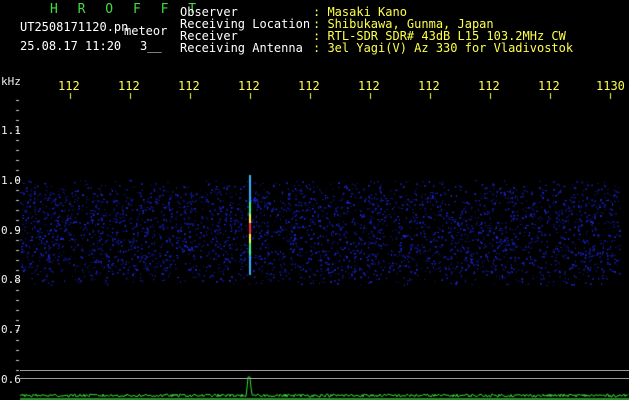 The height and width of the screenshot is (400, 629). What do you see at coordinates (11, 329) in the screenshot?
I see `y-tick: 0.7` at bounding box center [11, 329].